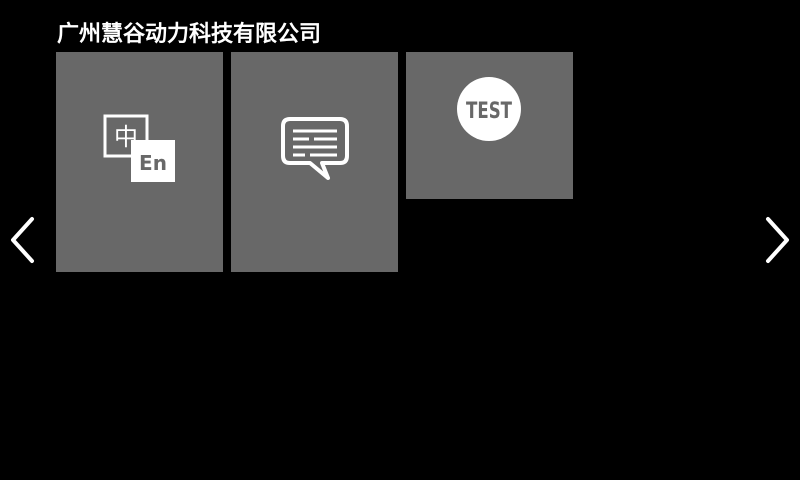  What do you see at coordinates (153, 163) in the screenshot?
I see `glyph-en: En` at bounding box center [153, 163].